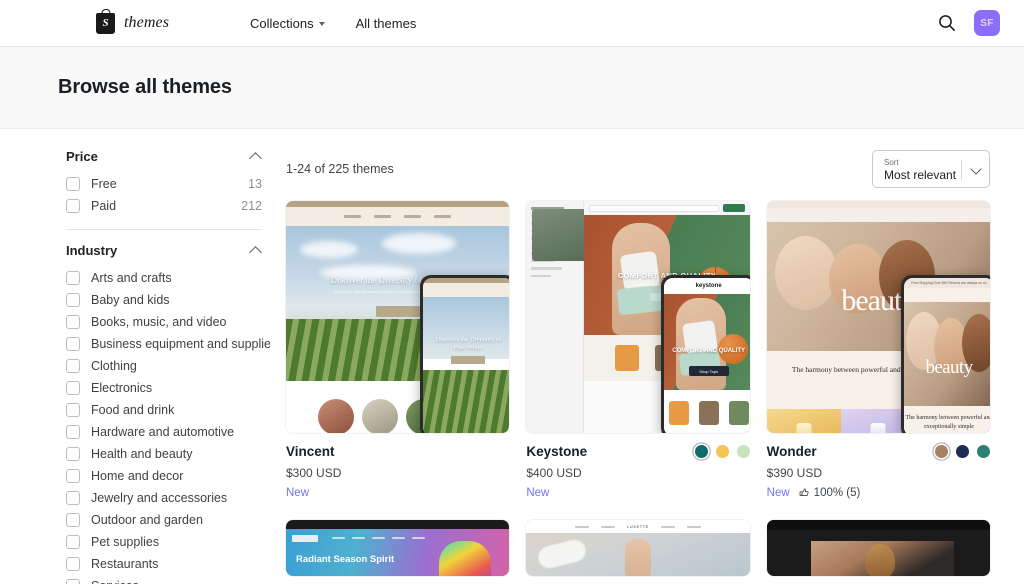 The width and height of the screenshot is (1024, 585). What do you see at coordinates (638, 466) in the screenshot?
I see `theme-meta-keystone: Keystone $400 USD New` at bounding box center [638, 466].